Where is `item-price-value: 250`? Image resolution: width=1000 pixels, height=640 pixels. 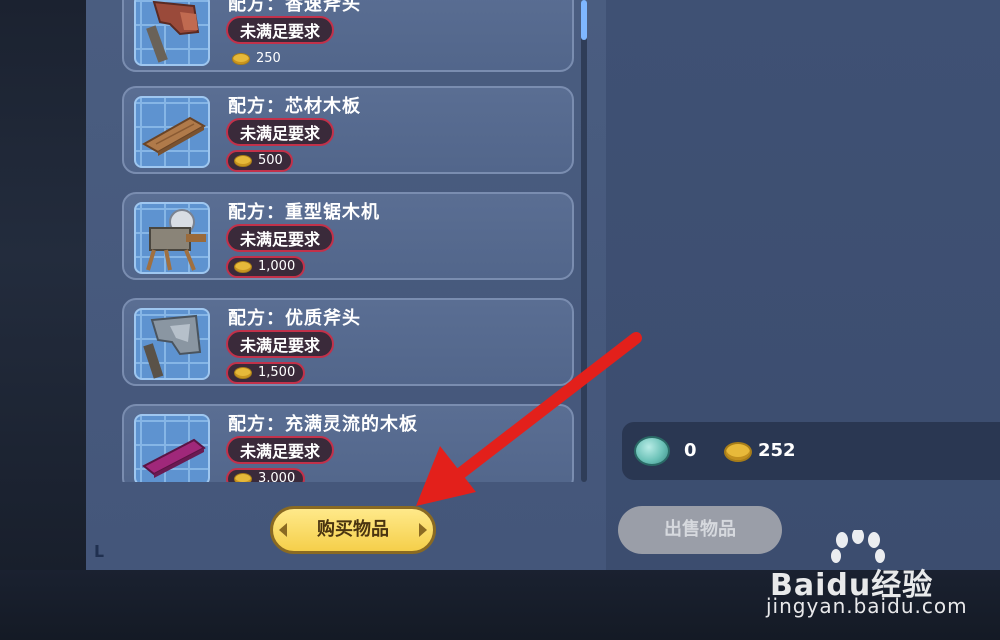
item-price-value: 250 is located at coordinates (268, 58).